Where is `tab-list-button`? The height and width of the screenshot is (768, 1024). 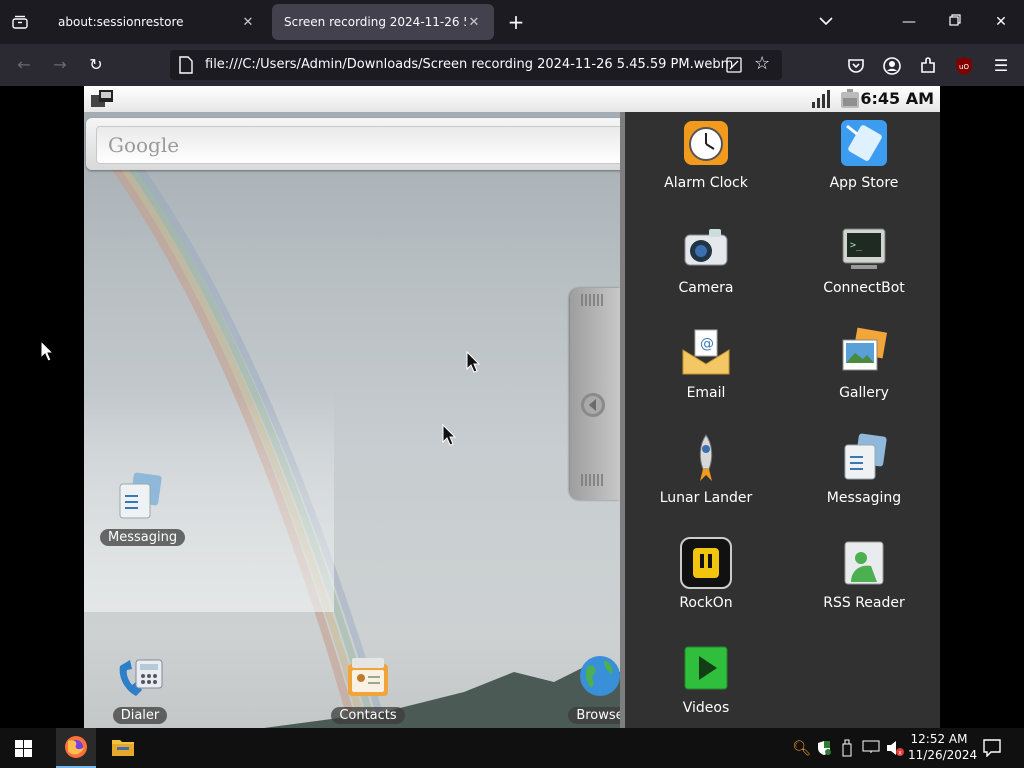
tab-list-button is located at coordinates (20, 22).